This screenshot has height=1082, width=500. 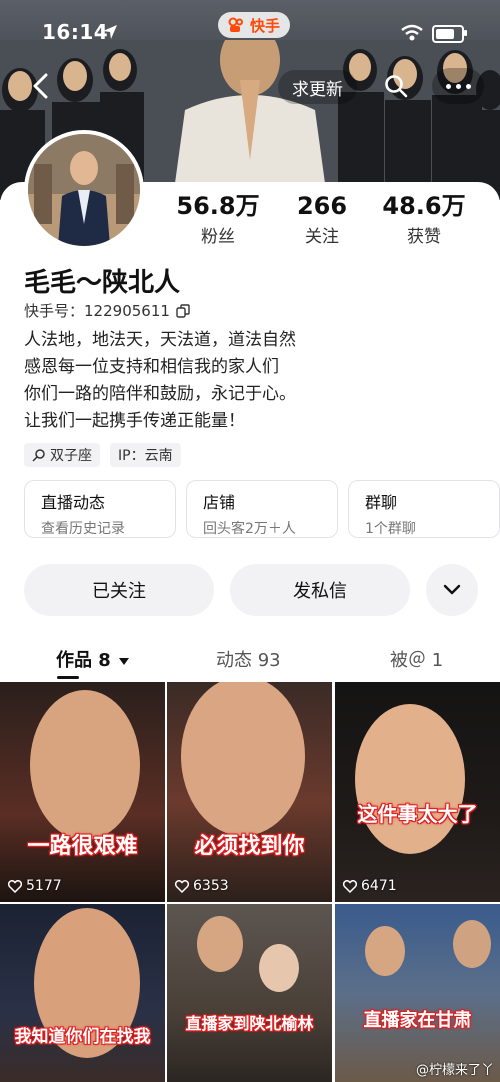 What do you see at coordinates (110, 32) in the screenshot?
I see `location-icon` at bounding box center [110, 32].